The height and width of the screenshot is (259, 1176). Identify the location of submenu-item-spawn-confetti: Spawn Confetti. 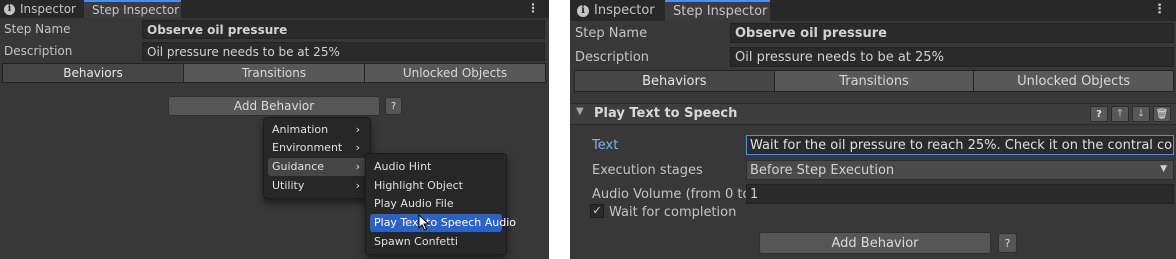
(436, 242).